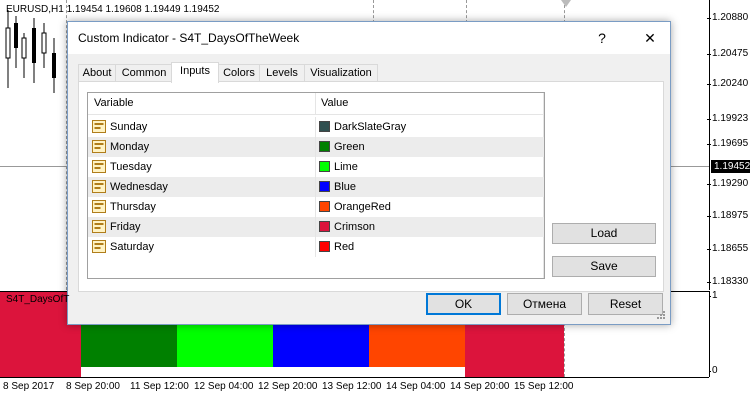 Image resolution: width=750 pixels, height=395 pixels. I want to click on variable-name: Wednesday, so click(139, 187).